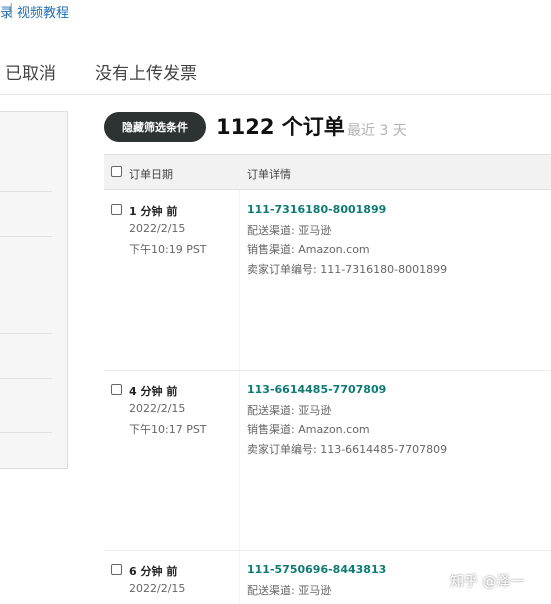 The image size is (551, 604). What do you see at coordinates (116, 171) in the screenshot?
I see `select-all-checkbox` at bounding box center [116, 171].